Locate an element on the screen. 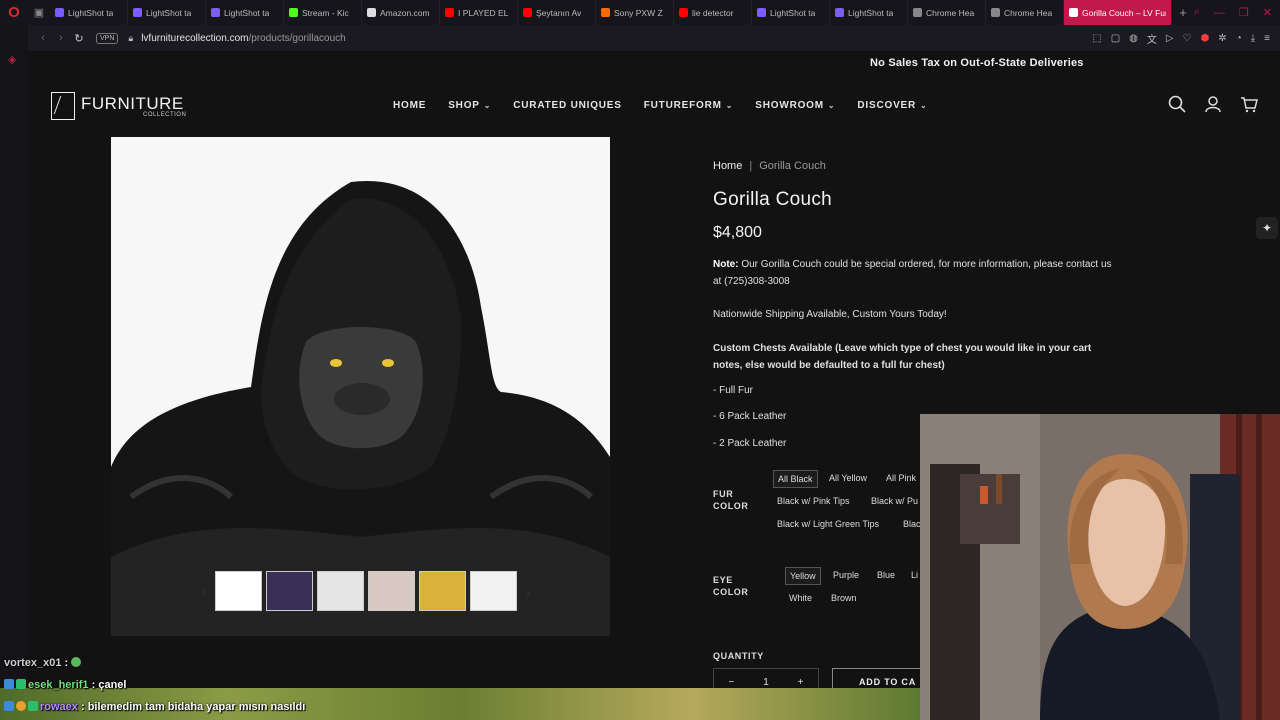 The image size is (1280, 720). nav-item-label: DISCOVER is located at coordinates (887, 105).